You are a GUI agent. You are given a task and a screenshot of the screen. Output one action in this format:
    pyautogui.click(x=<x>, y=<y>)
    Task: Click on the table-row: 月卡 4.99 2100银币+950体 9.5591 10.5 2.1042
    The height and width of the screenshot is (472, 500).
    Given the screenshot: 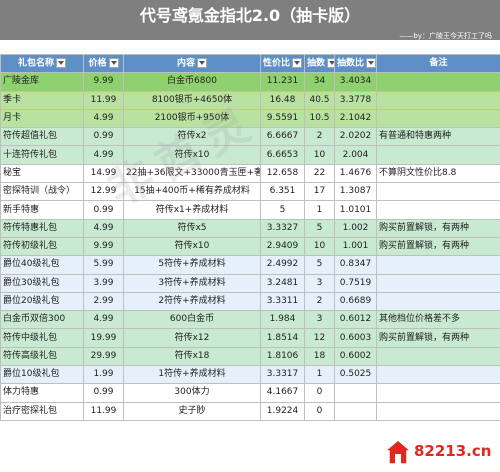 What is the action you would take?
    pyautogui.click(x=250, y=118)
    